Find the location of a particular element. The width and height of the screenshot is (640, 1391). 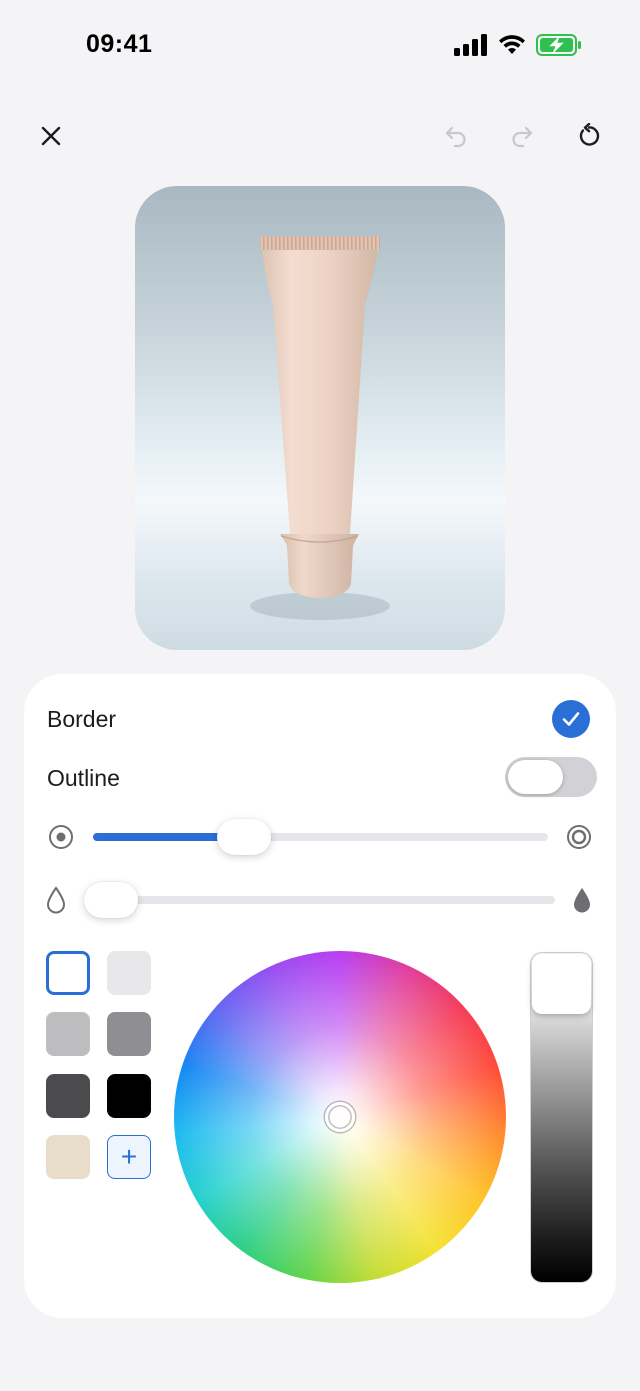

reset-icon is located at coordinates (589, 134).